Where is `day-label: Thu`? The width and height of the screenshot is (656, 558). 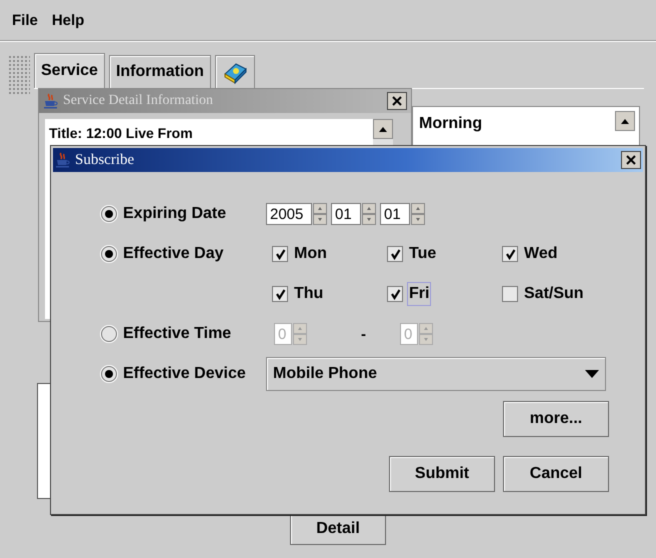
day-label: Thu is located at coordinates (308, 294).